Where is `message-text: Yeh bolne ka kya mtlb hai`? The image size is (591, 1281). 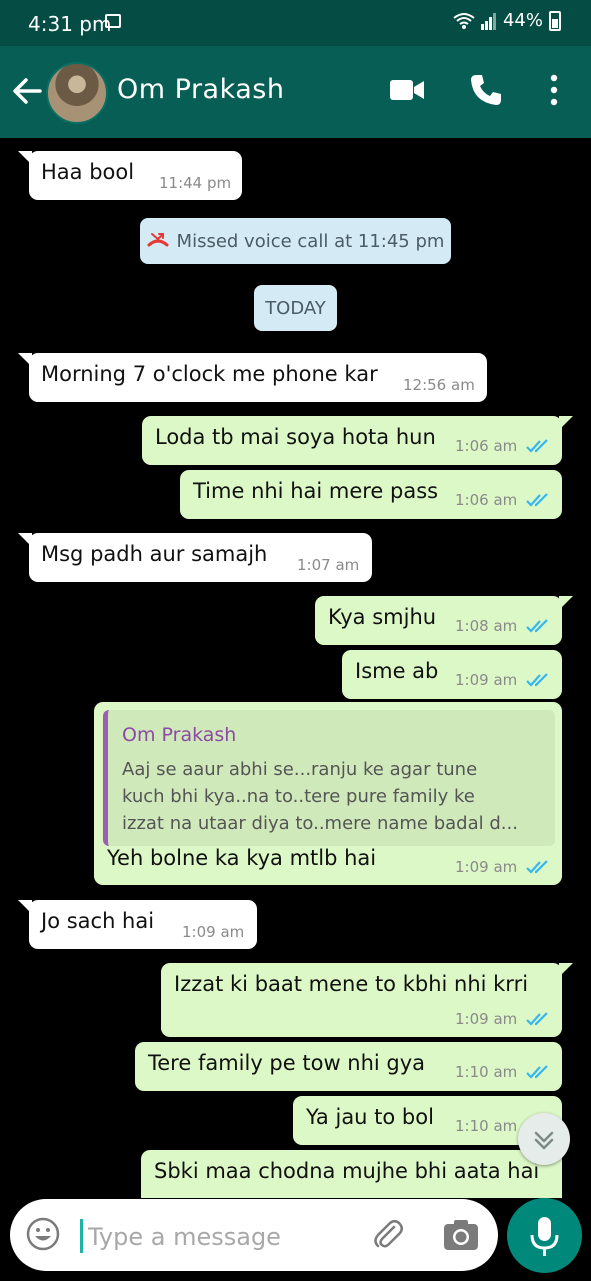
message-text: Yeh bolne ka kya mtlb hai is located at coordinates (242, 858).